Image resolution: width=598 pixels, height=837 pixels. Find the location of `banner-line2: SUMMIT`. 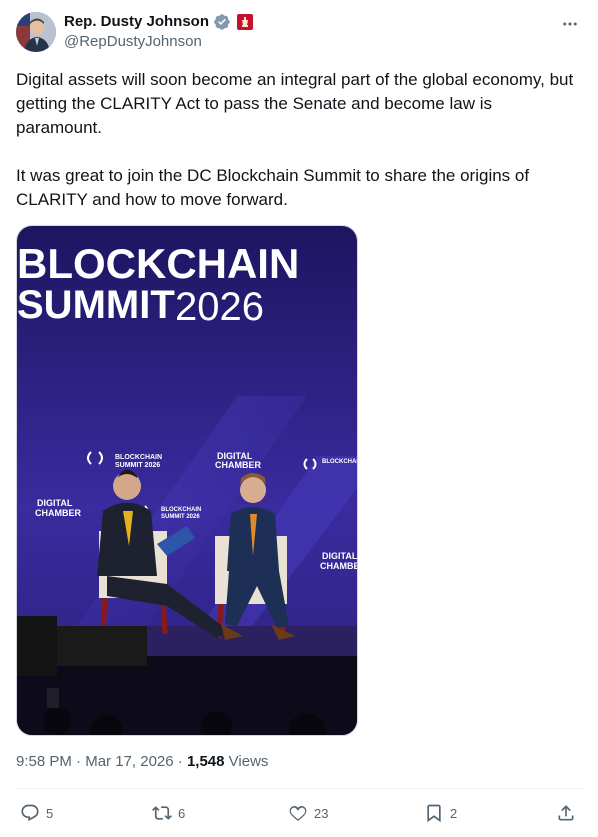

banner-line2: SUMMIT is located at coordinates (96, 305).